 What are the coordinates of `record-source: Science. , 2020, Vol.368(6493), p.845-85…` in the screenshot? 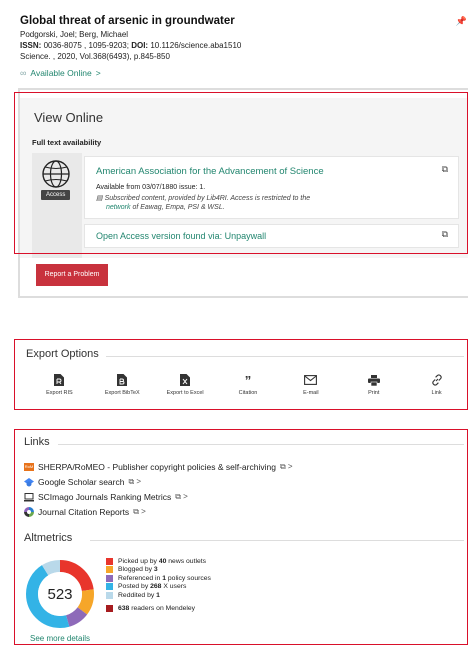 It's located at (95, 56).